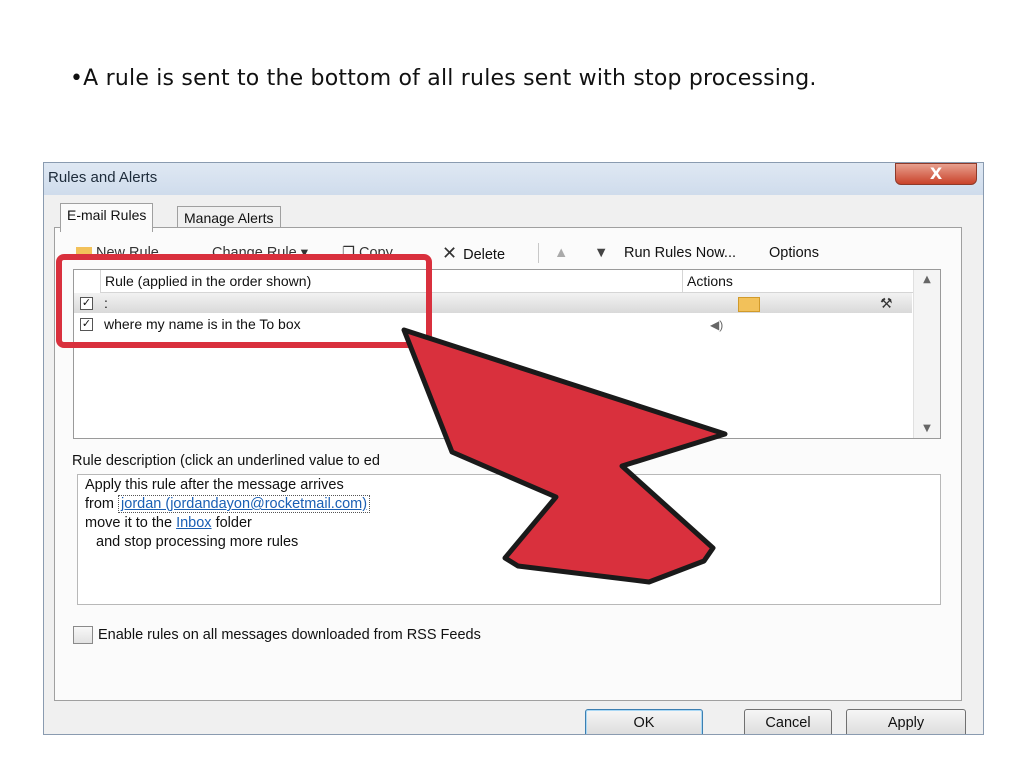 The height and width of the screenshot is (768, 1024). Describe the element at coordinates (927, 279) in the screenshot. I see `scroll-up-icon: ▲` at that location.